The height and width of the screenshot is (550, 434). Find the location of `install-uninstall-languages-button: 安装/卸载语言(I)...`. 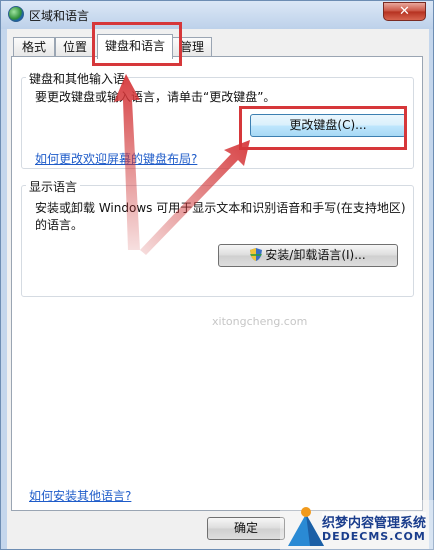

install-uninstall-languages-button: 安装/卸载语言(I)... is located at coordinates (308, 255).